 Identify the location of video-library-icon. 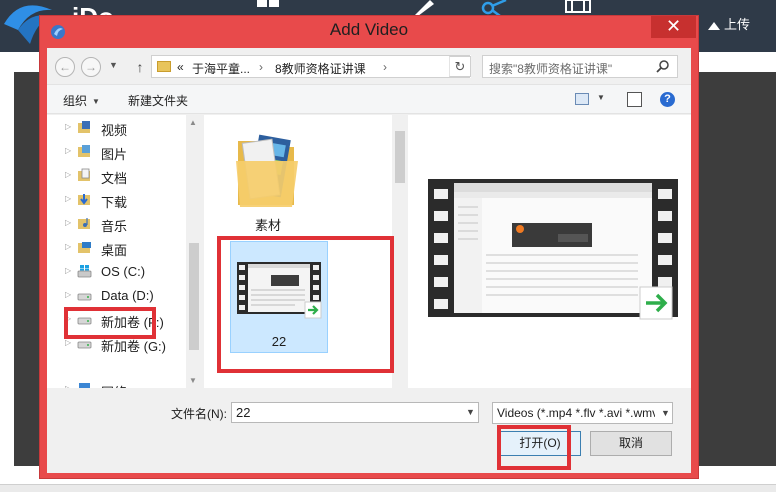
(84, 127).